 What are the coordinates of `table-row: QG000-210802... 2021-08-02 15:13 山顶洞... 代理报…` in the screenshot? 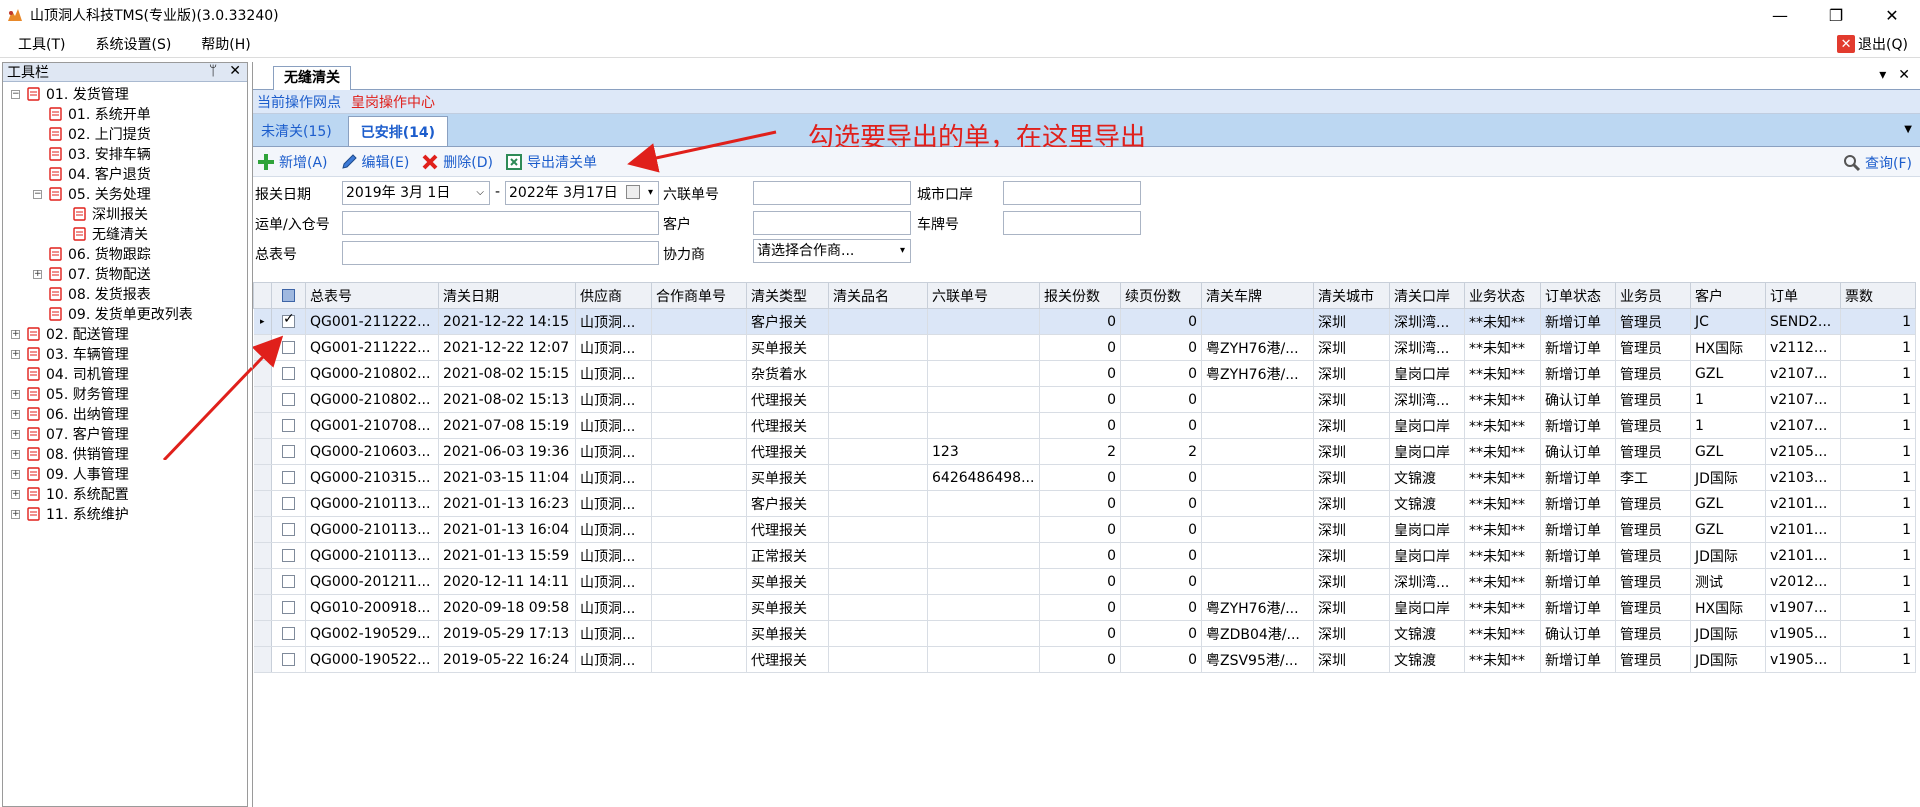 It's located at (1084, 399).